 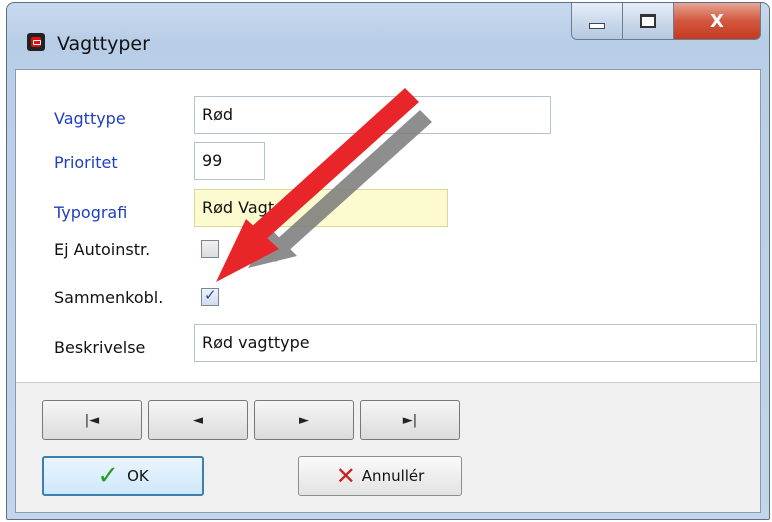 I want to click on title-bar: Vagttyper X, so click(x=388, y=36).